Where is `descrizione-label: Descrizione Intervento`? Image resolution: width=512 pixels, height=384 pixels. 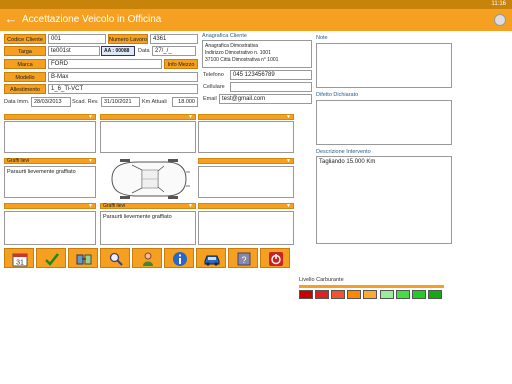 descrizione-label: Descrizione Intervento is located at coordinates (343, 152).